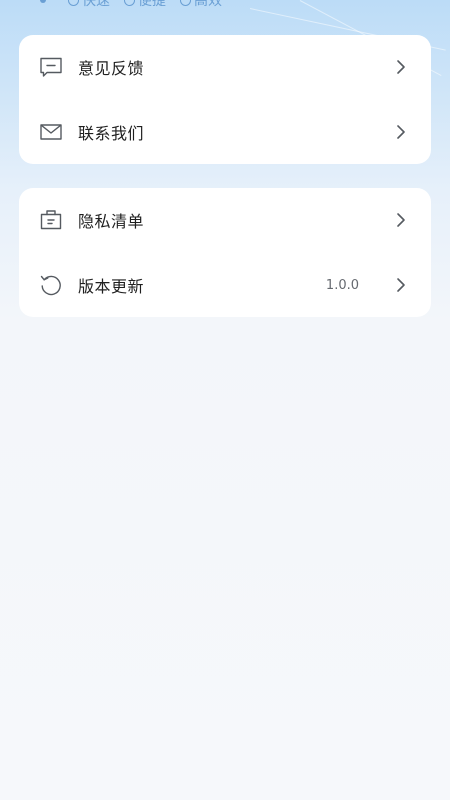 This screenshot has width=450, height=800. What do you see at coordinates (225, 67) in the screenshot?
I see `menu-item-feedback: 意见反馈` at bounding box center [225, 67].